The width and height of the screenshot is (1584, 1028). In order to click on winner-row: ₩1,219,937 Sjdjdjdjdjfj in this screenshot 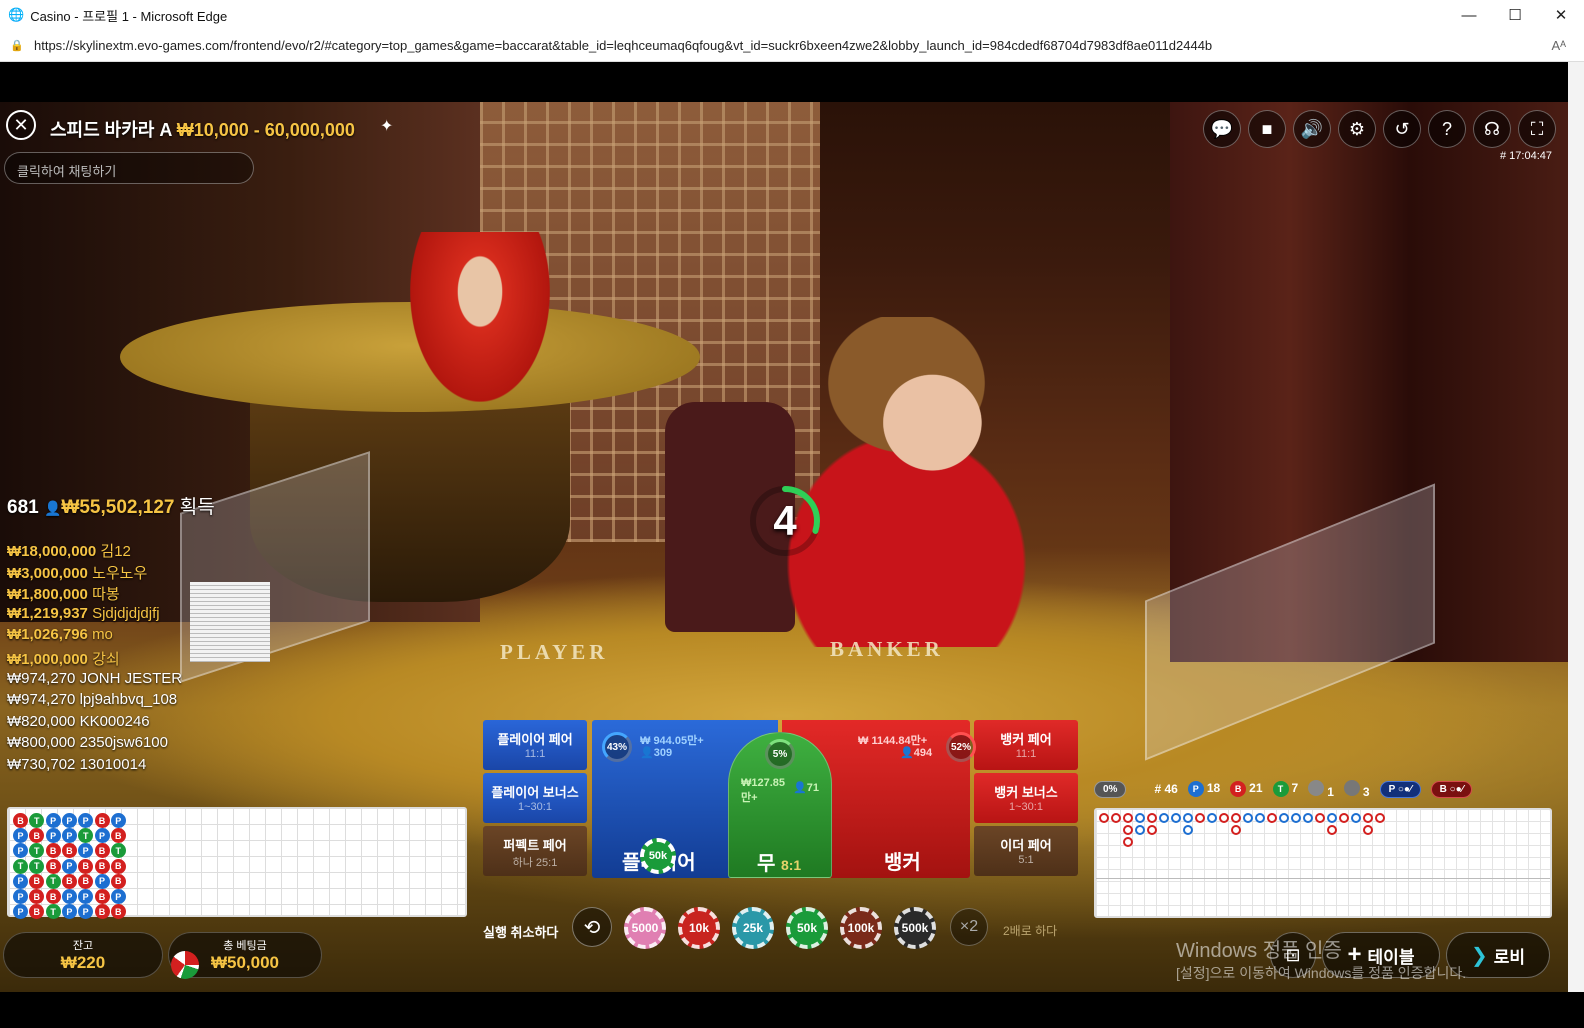, I will do `click(83, 613)`.